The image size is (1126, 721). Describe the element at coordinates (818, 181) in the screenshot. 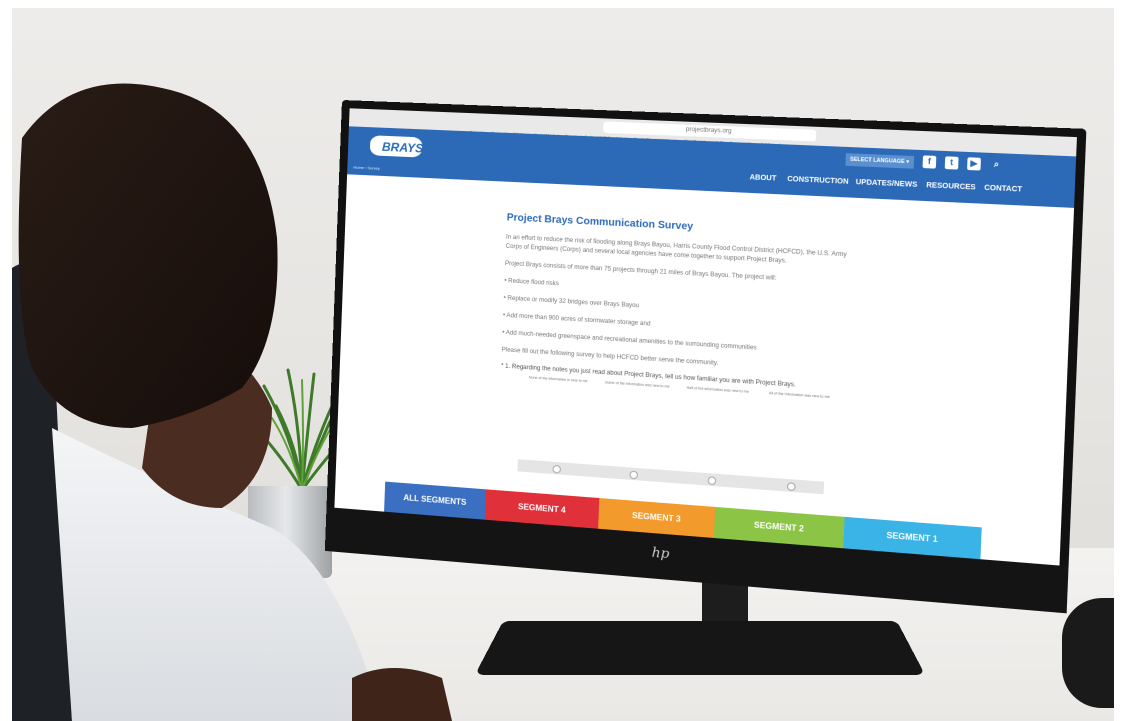

I see `nav-construction: CONSTRUCTION` at that location.